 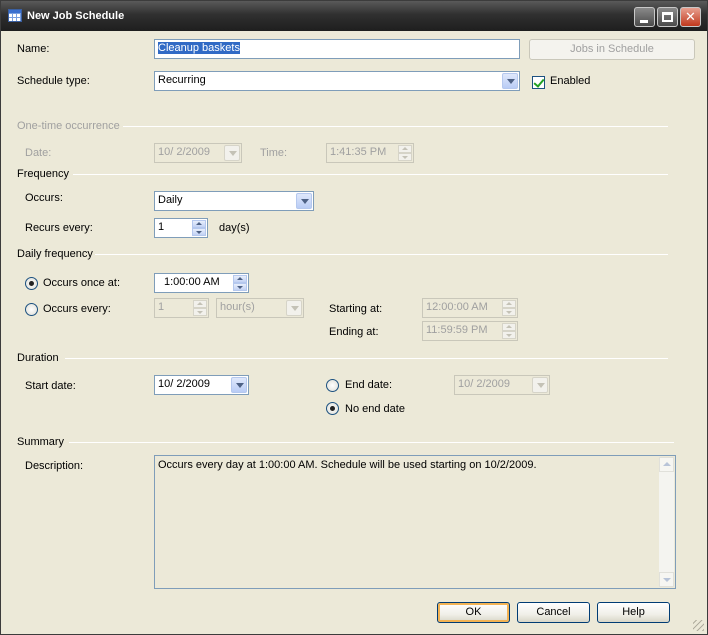 I want to click on occurs-every-unit-select: hour(s), so click(x=260, y=308).